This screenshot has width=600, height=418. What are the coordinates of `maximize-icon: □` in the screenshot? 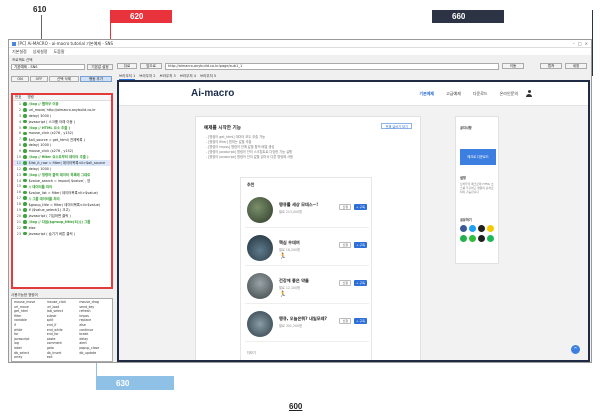 It's located at (580, 43).